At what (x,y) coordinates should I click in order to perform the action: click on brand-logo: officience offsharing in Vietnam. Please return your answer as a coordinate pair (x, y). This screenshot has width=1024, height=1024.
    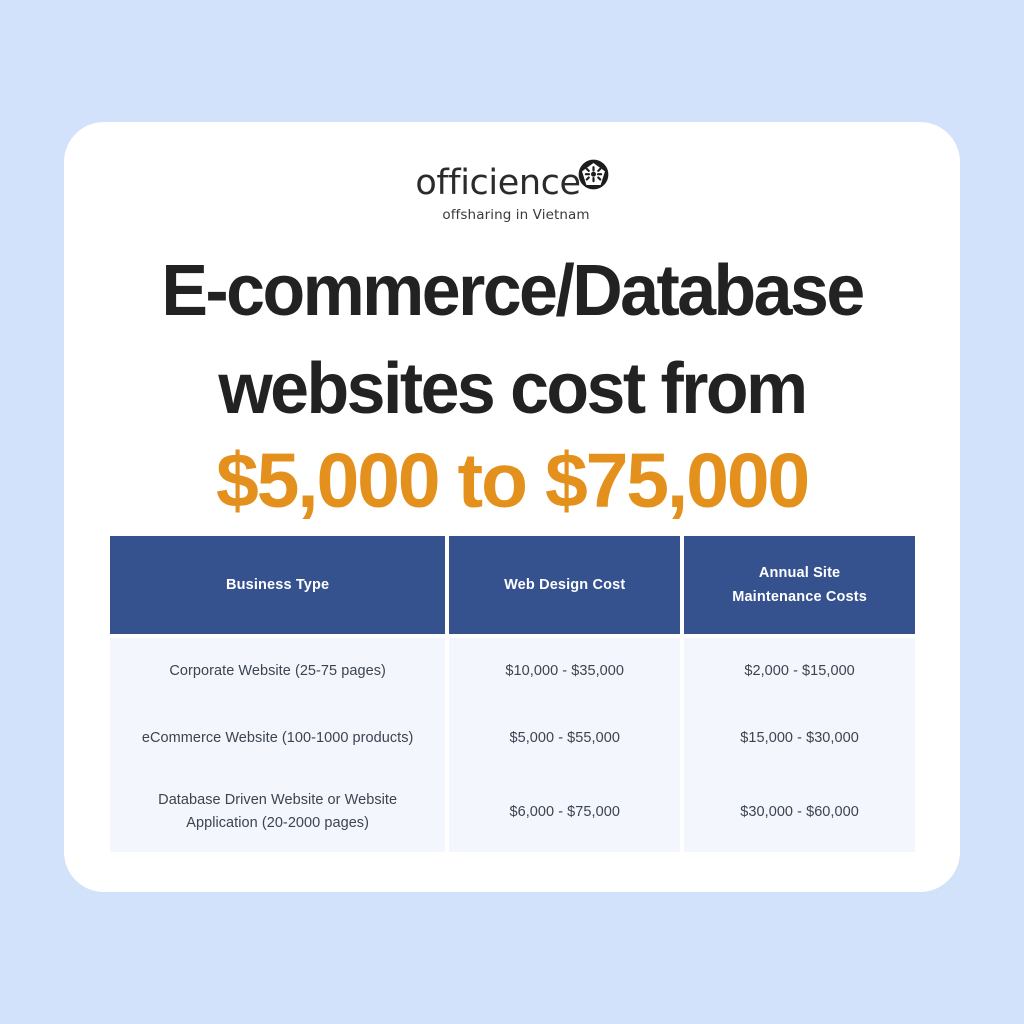
    Looking at the image, I should click on (512, 191).